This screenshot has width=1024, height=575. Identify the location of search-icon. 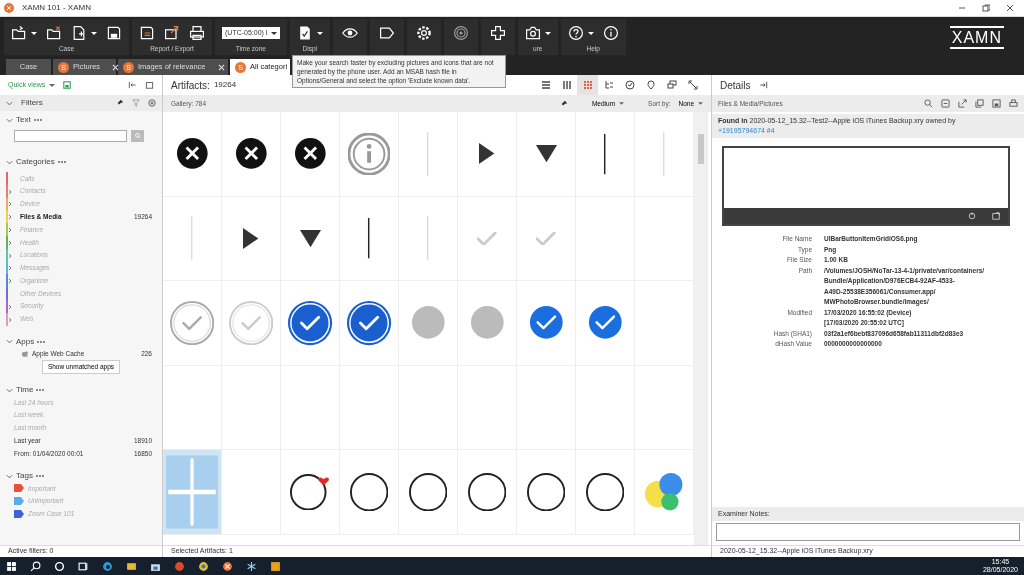
(35, 566).